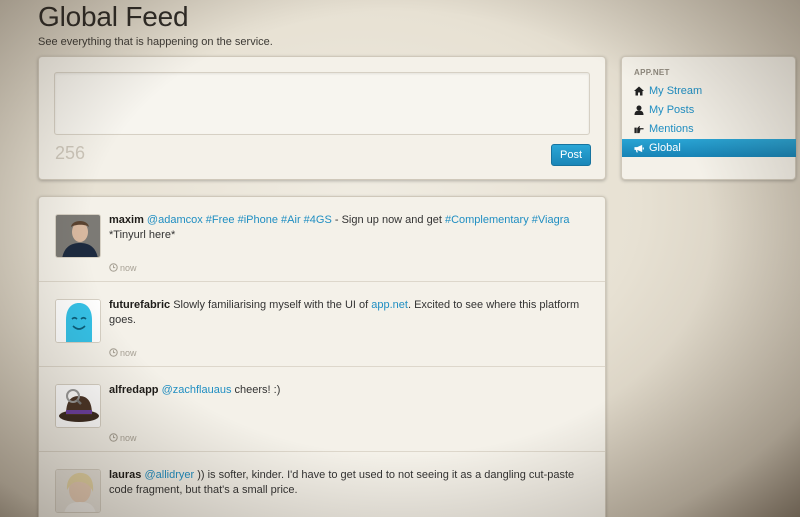 Image resolution: width=800 pixels, height=517 pixels. Describe the element at coordinates (258, 220) in the screenshot. I see `hashtag-link: #iPhone` at that location.